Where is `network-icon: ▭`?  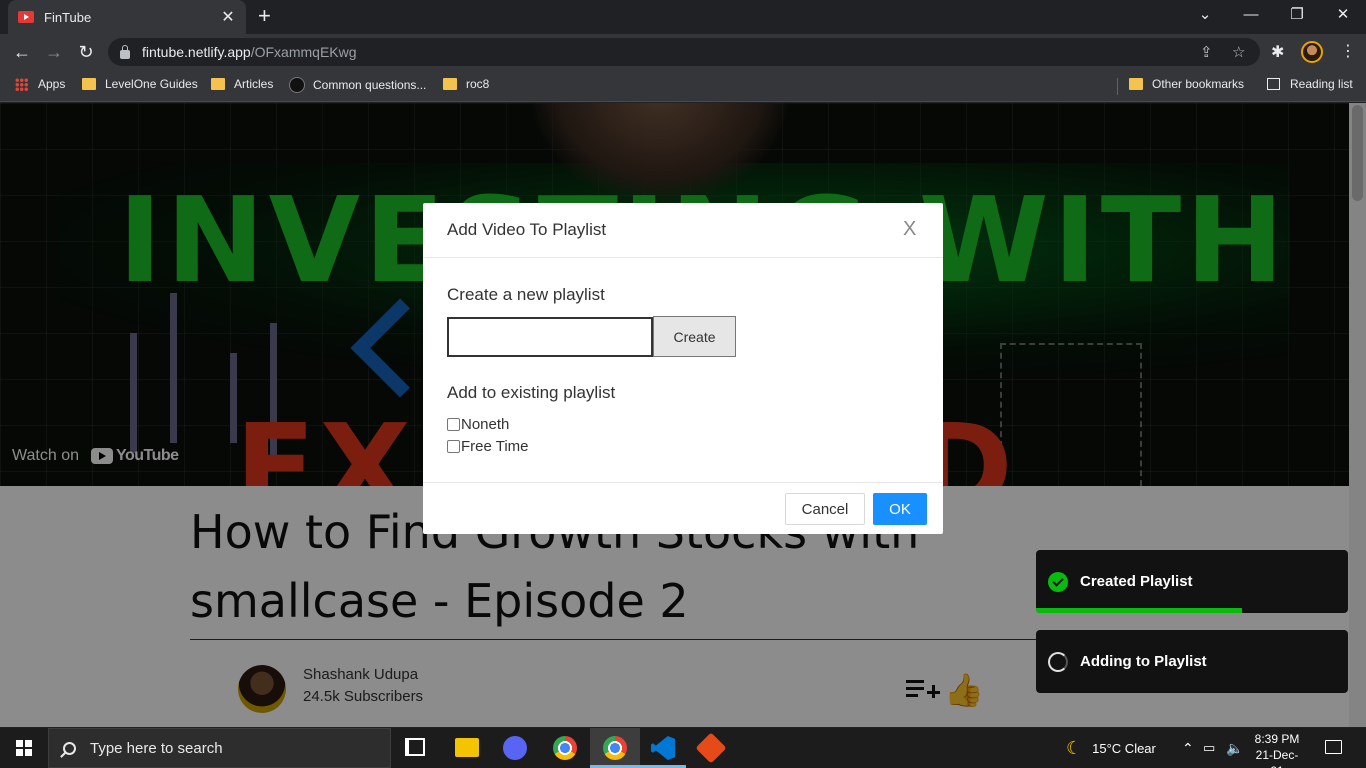 network-icon: ▭ is located at coordinates (1209, 748).